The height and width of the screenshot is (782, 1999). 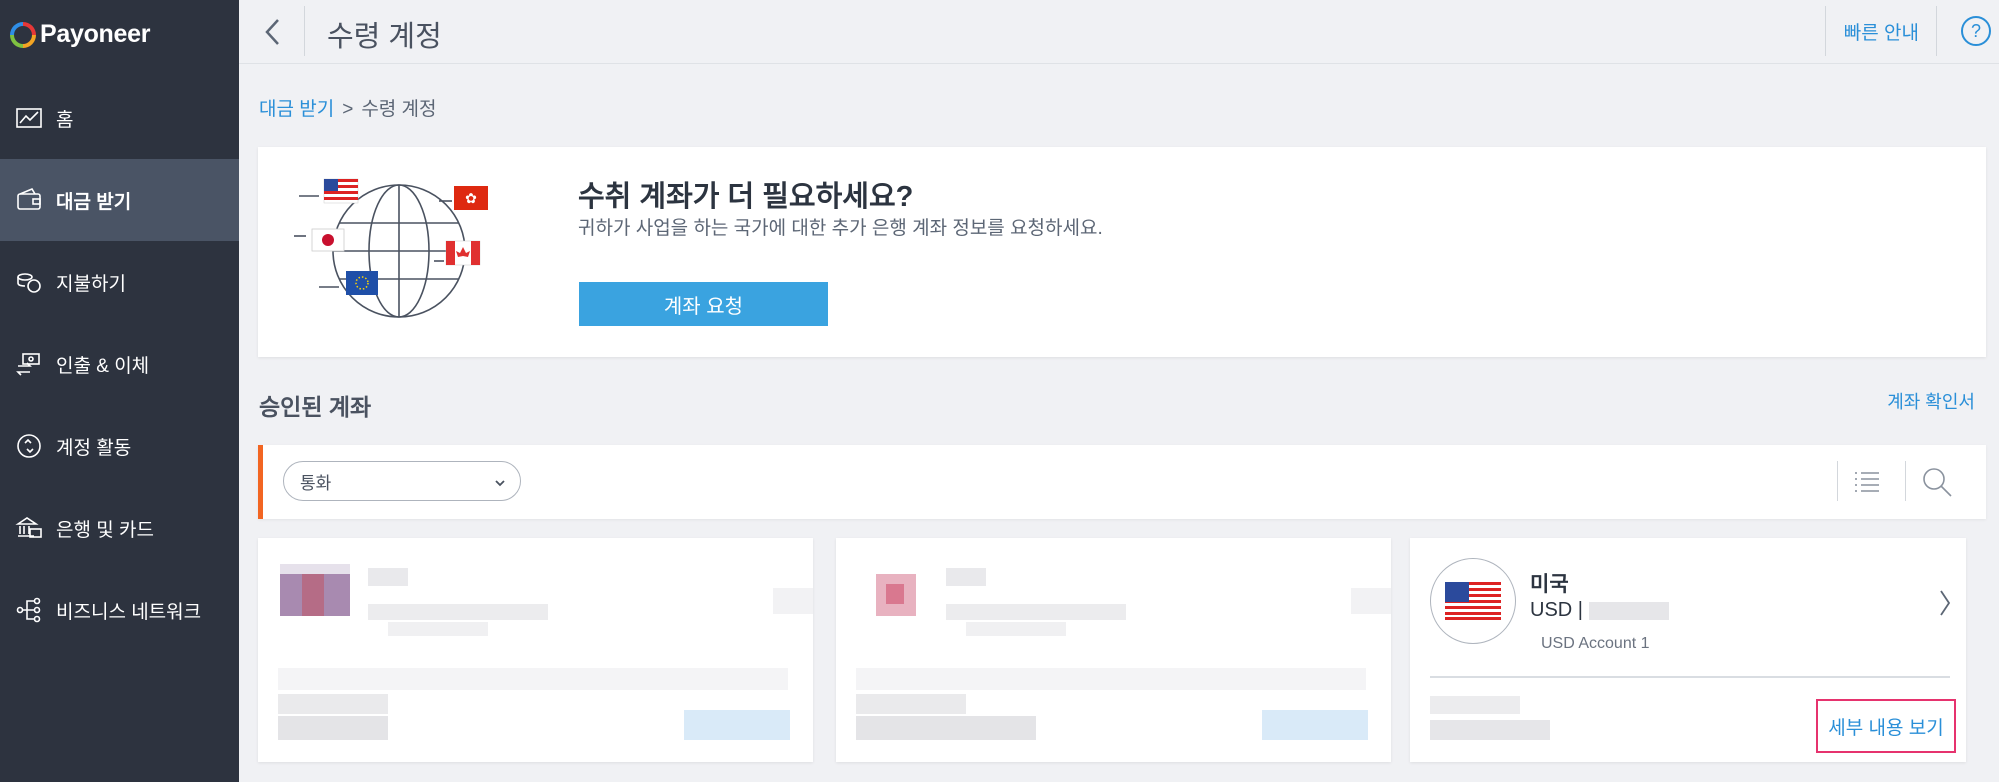 I want to click on sidebar-item-label: 은행 및 카드, so click(x=105, y=530).